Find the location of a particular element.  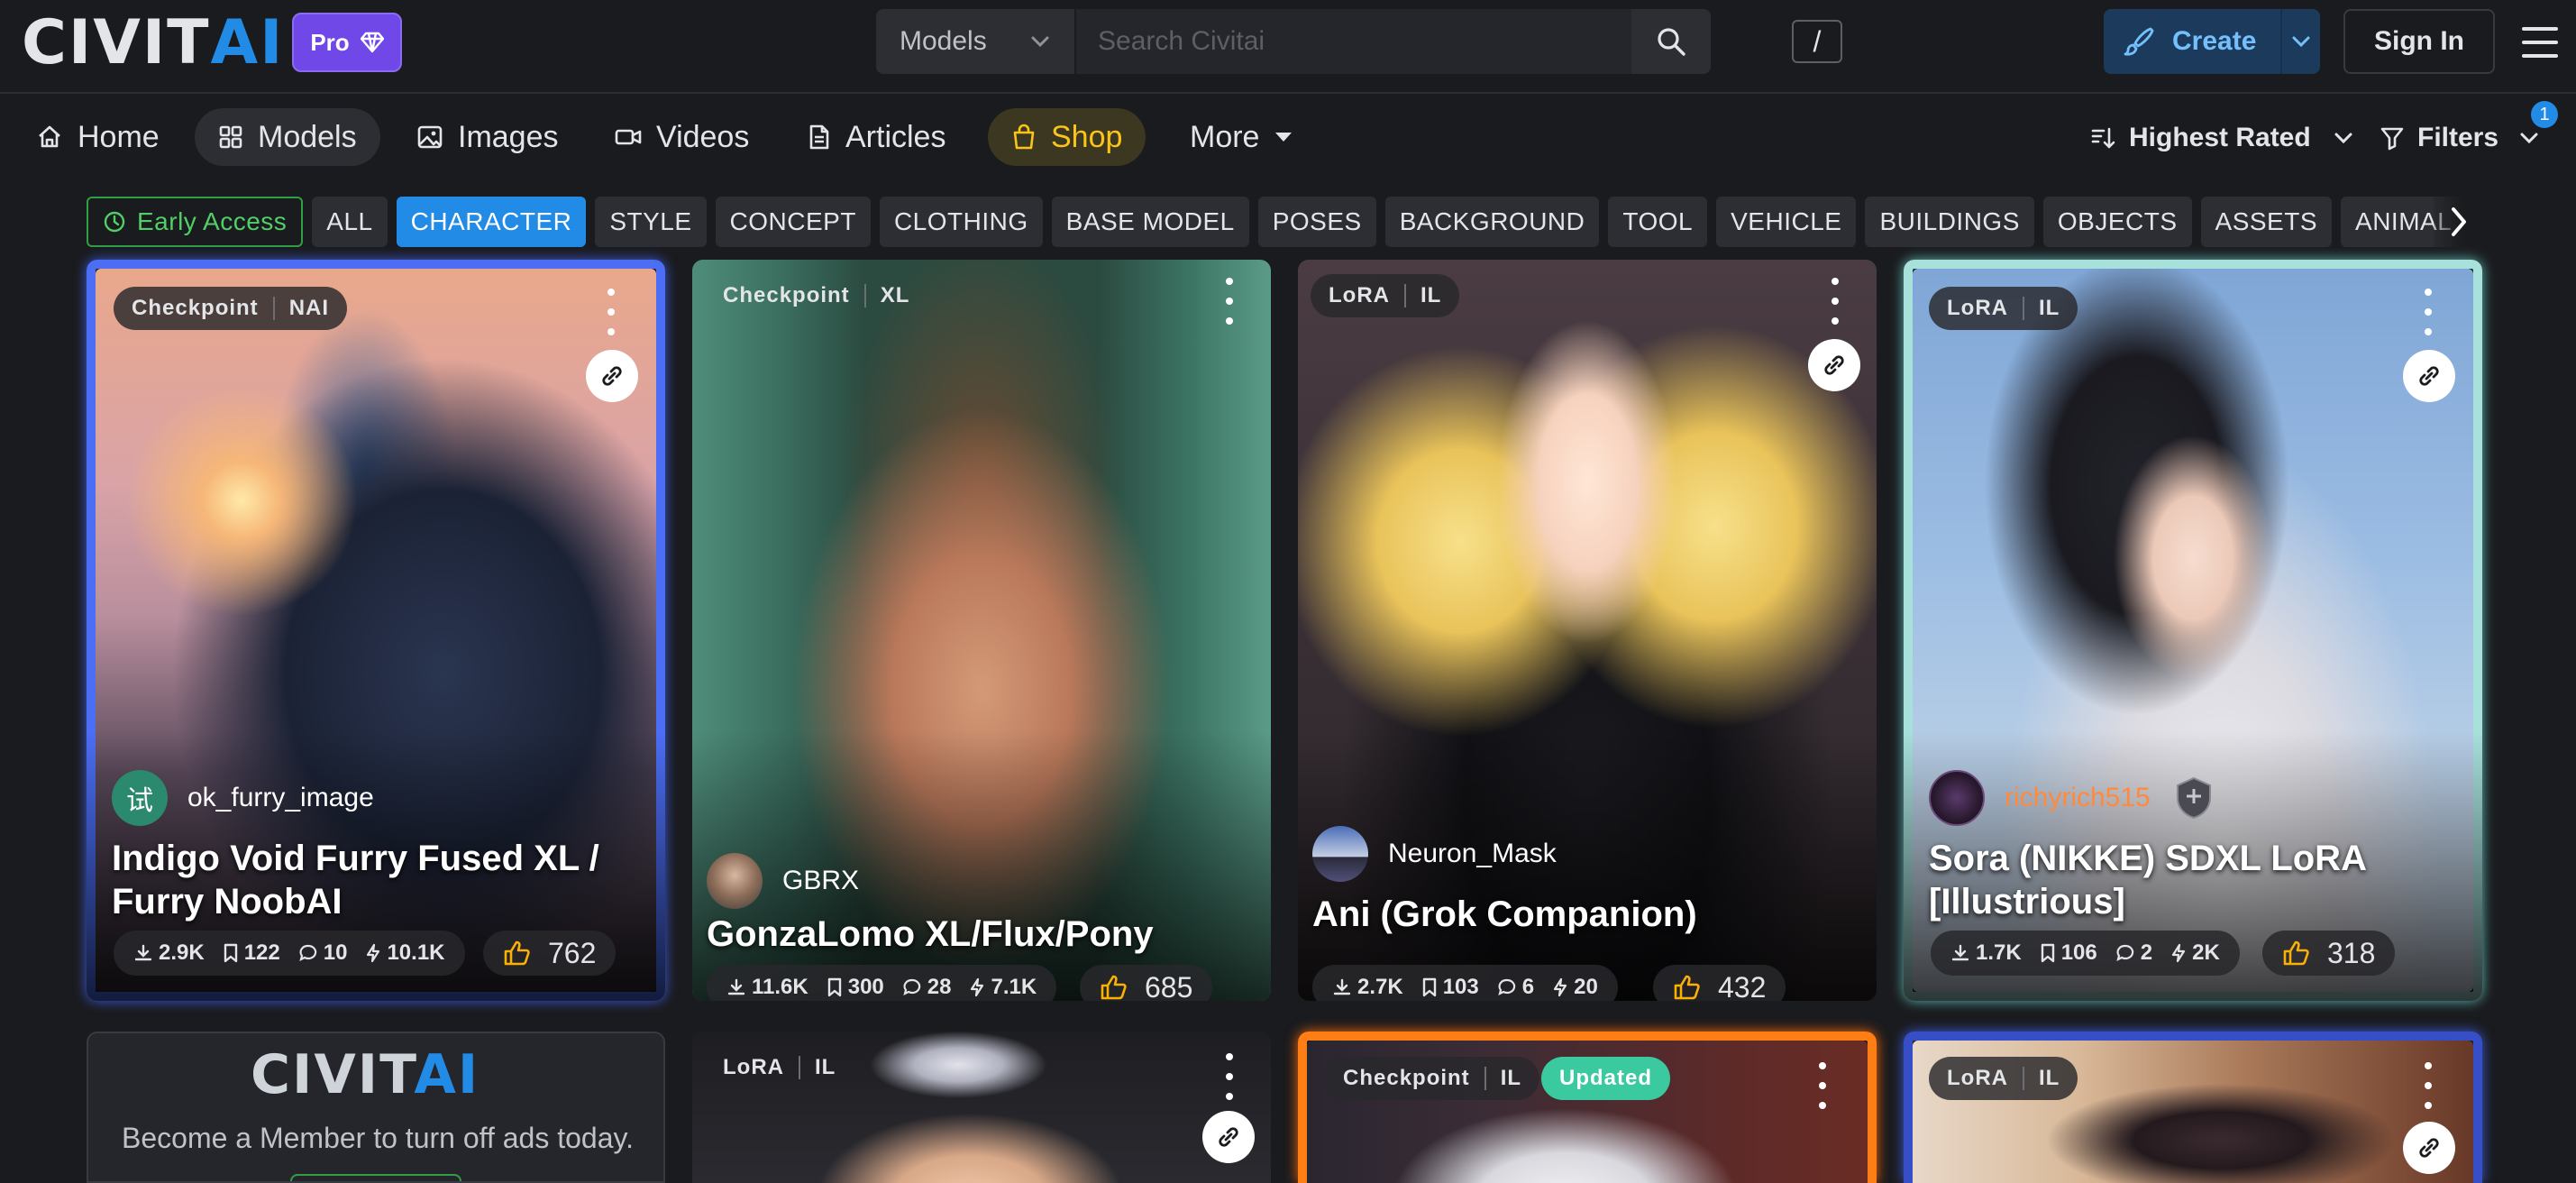

video-icon is located at coordinates (628, 137).